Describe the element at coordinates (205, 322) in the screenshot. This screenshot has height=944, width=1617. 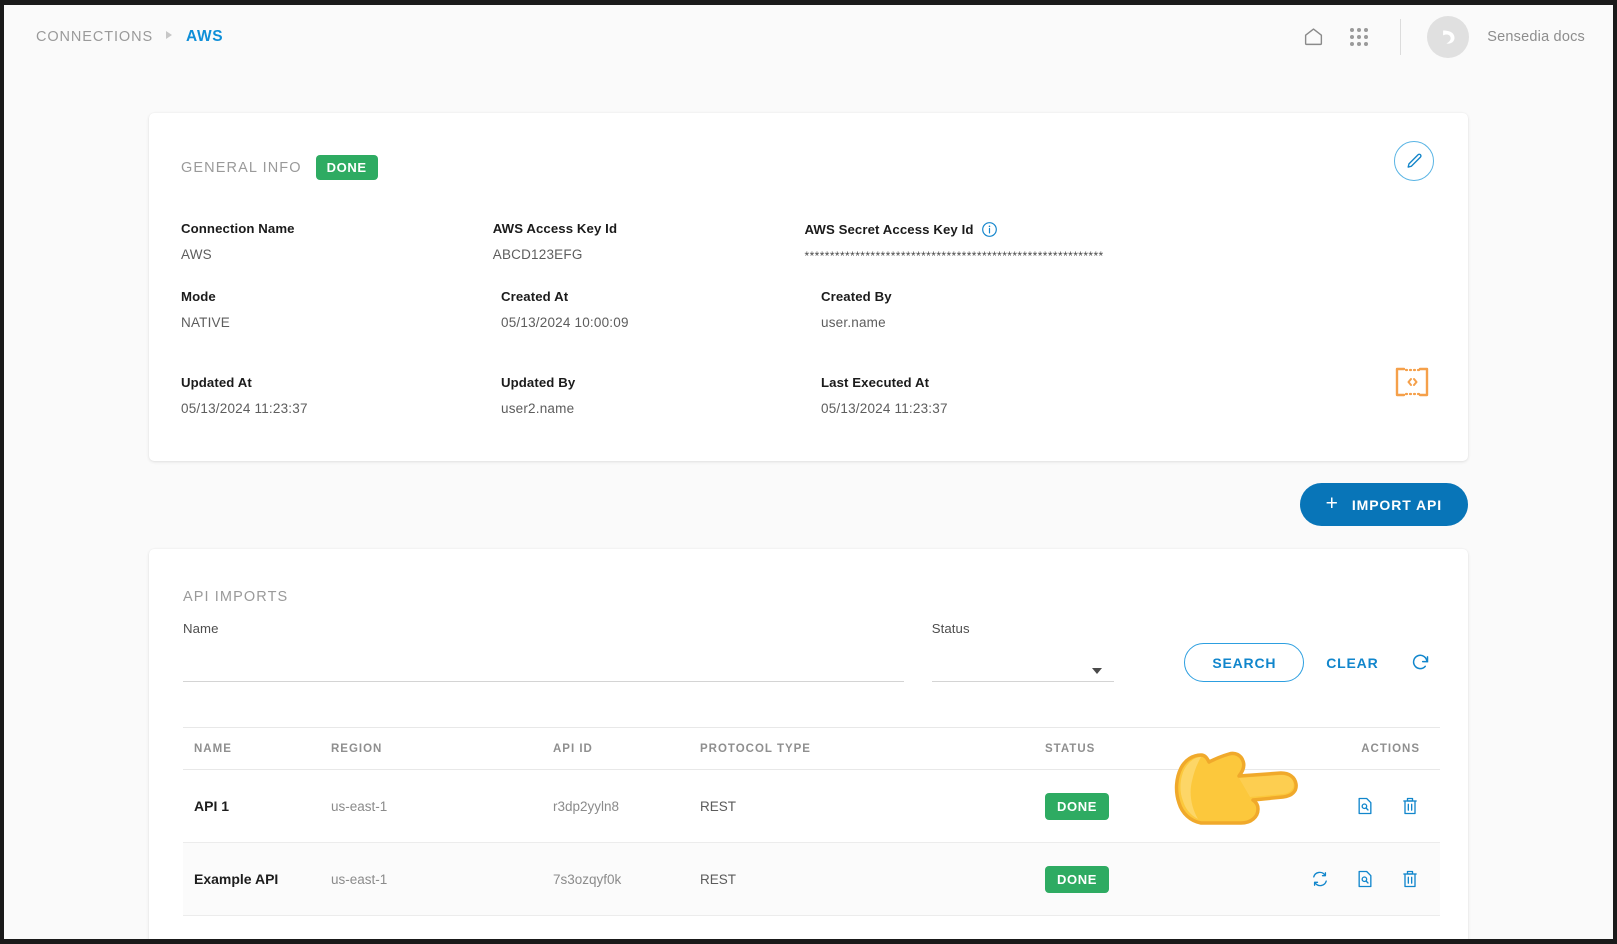
I see `field-value: NATIVE` at that location.